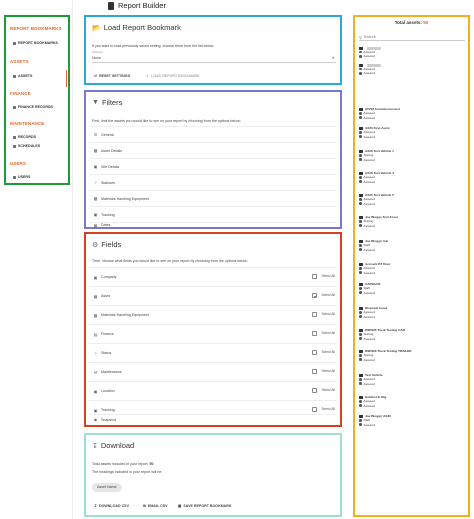 The width and height of the screenshot is (474, 519). What do you see at coordinates (96, 28) in the screenshot?
I see `folder-icon: 📂` at bounding box center [96, 28].